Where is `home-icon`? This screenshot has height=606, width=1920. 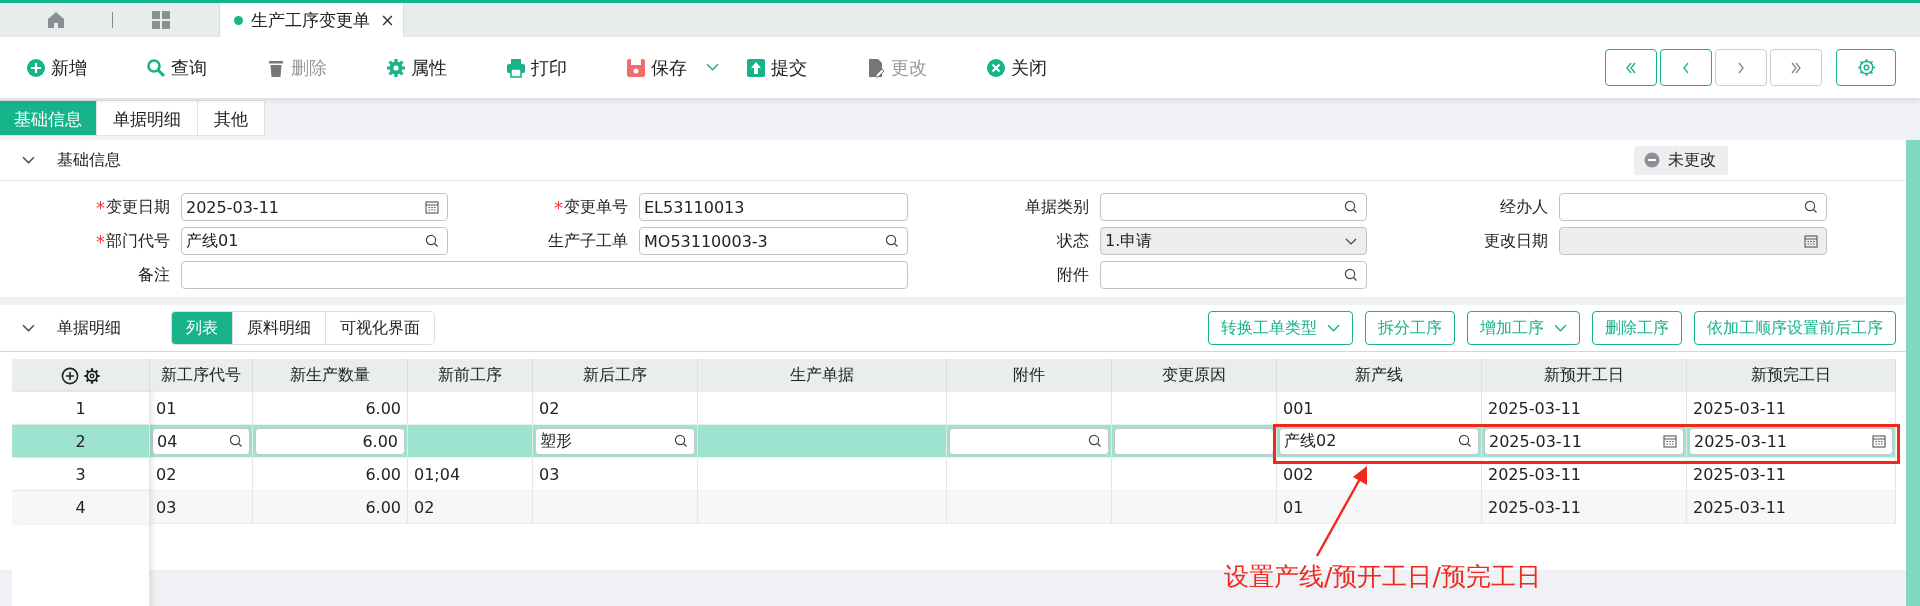
home-icon is located at coordinates (56, 20).